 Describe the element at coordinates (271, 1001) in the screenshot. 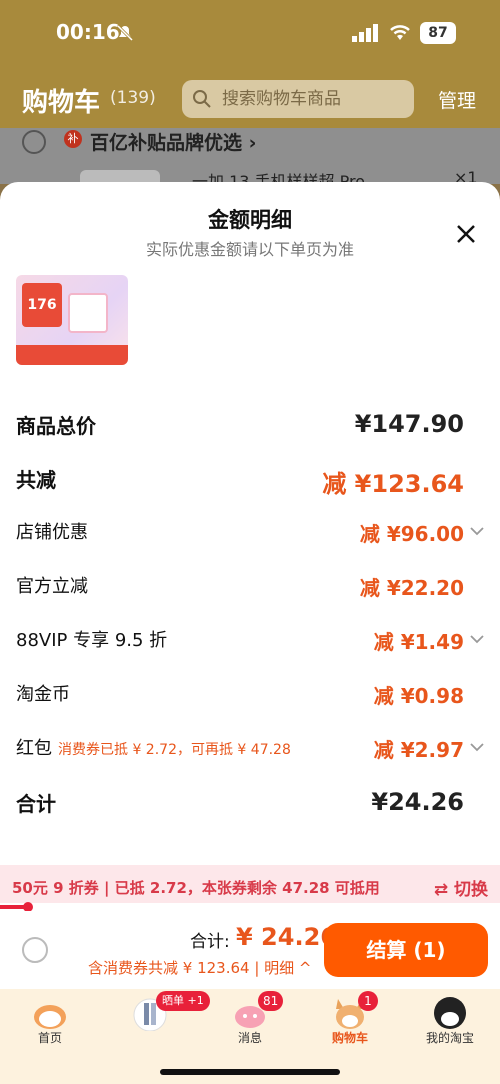

I see `messages-badge: 81` at that location.